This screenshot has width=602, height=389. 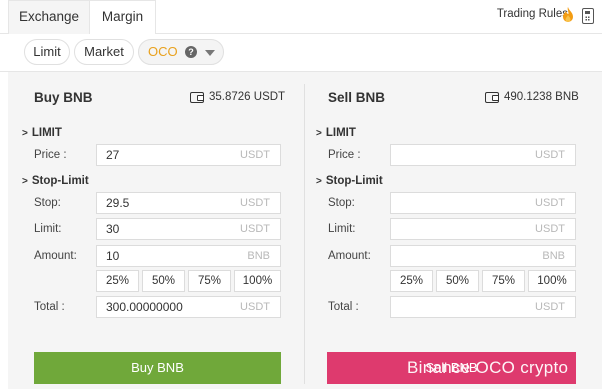 What do you see at coordinates (483, 307) in the screenshot?
I see `sell-total-input: USDT` at bounding box center [483, 307].